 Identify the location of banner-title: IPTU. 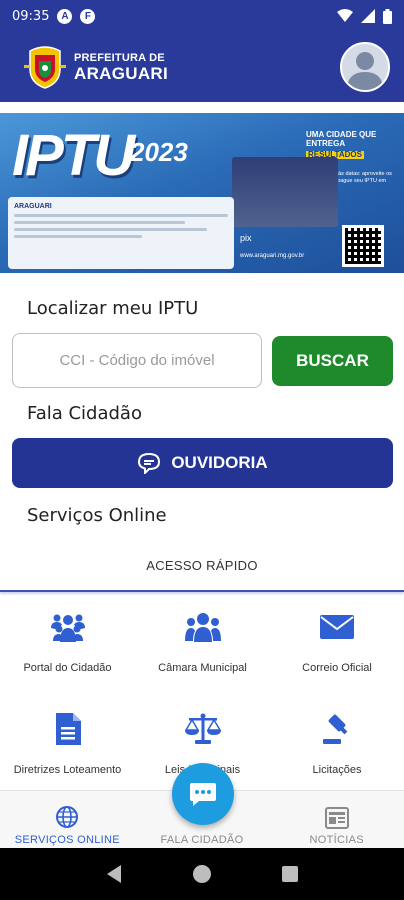
(73, 155).